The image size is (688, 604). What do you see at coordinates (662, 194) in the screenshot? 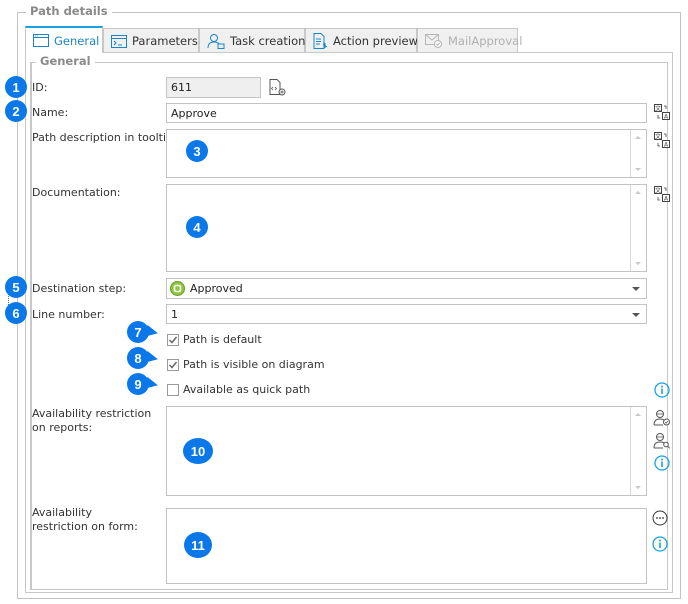
I see `documentation-translate-icon: 文A` at bounding box center [662, 194].